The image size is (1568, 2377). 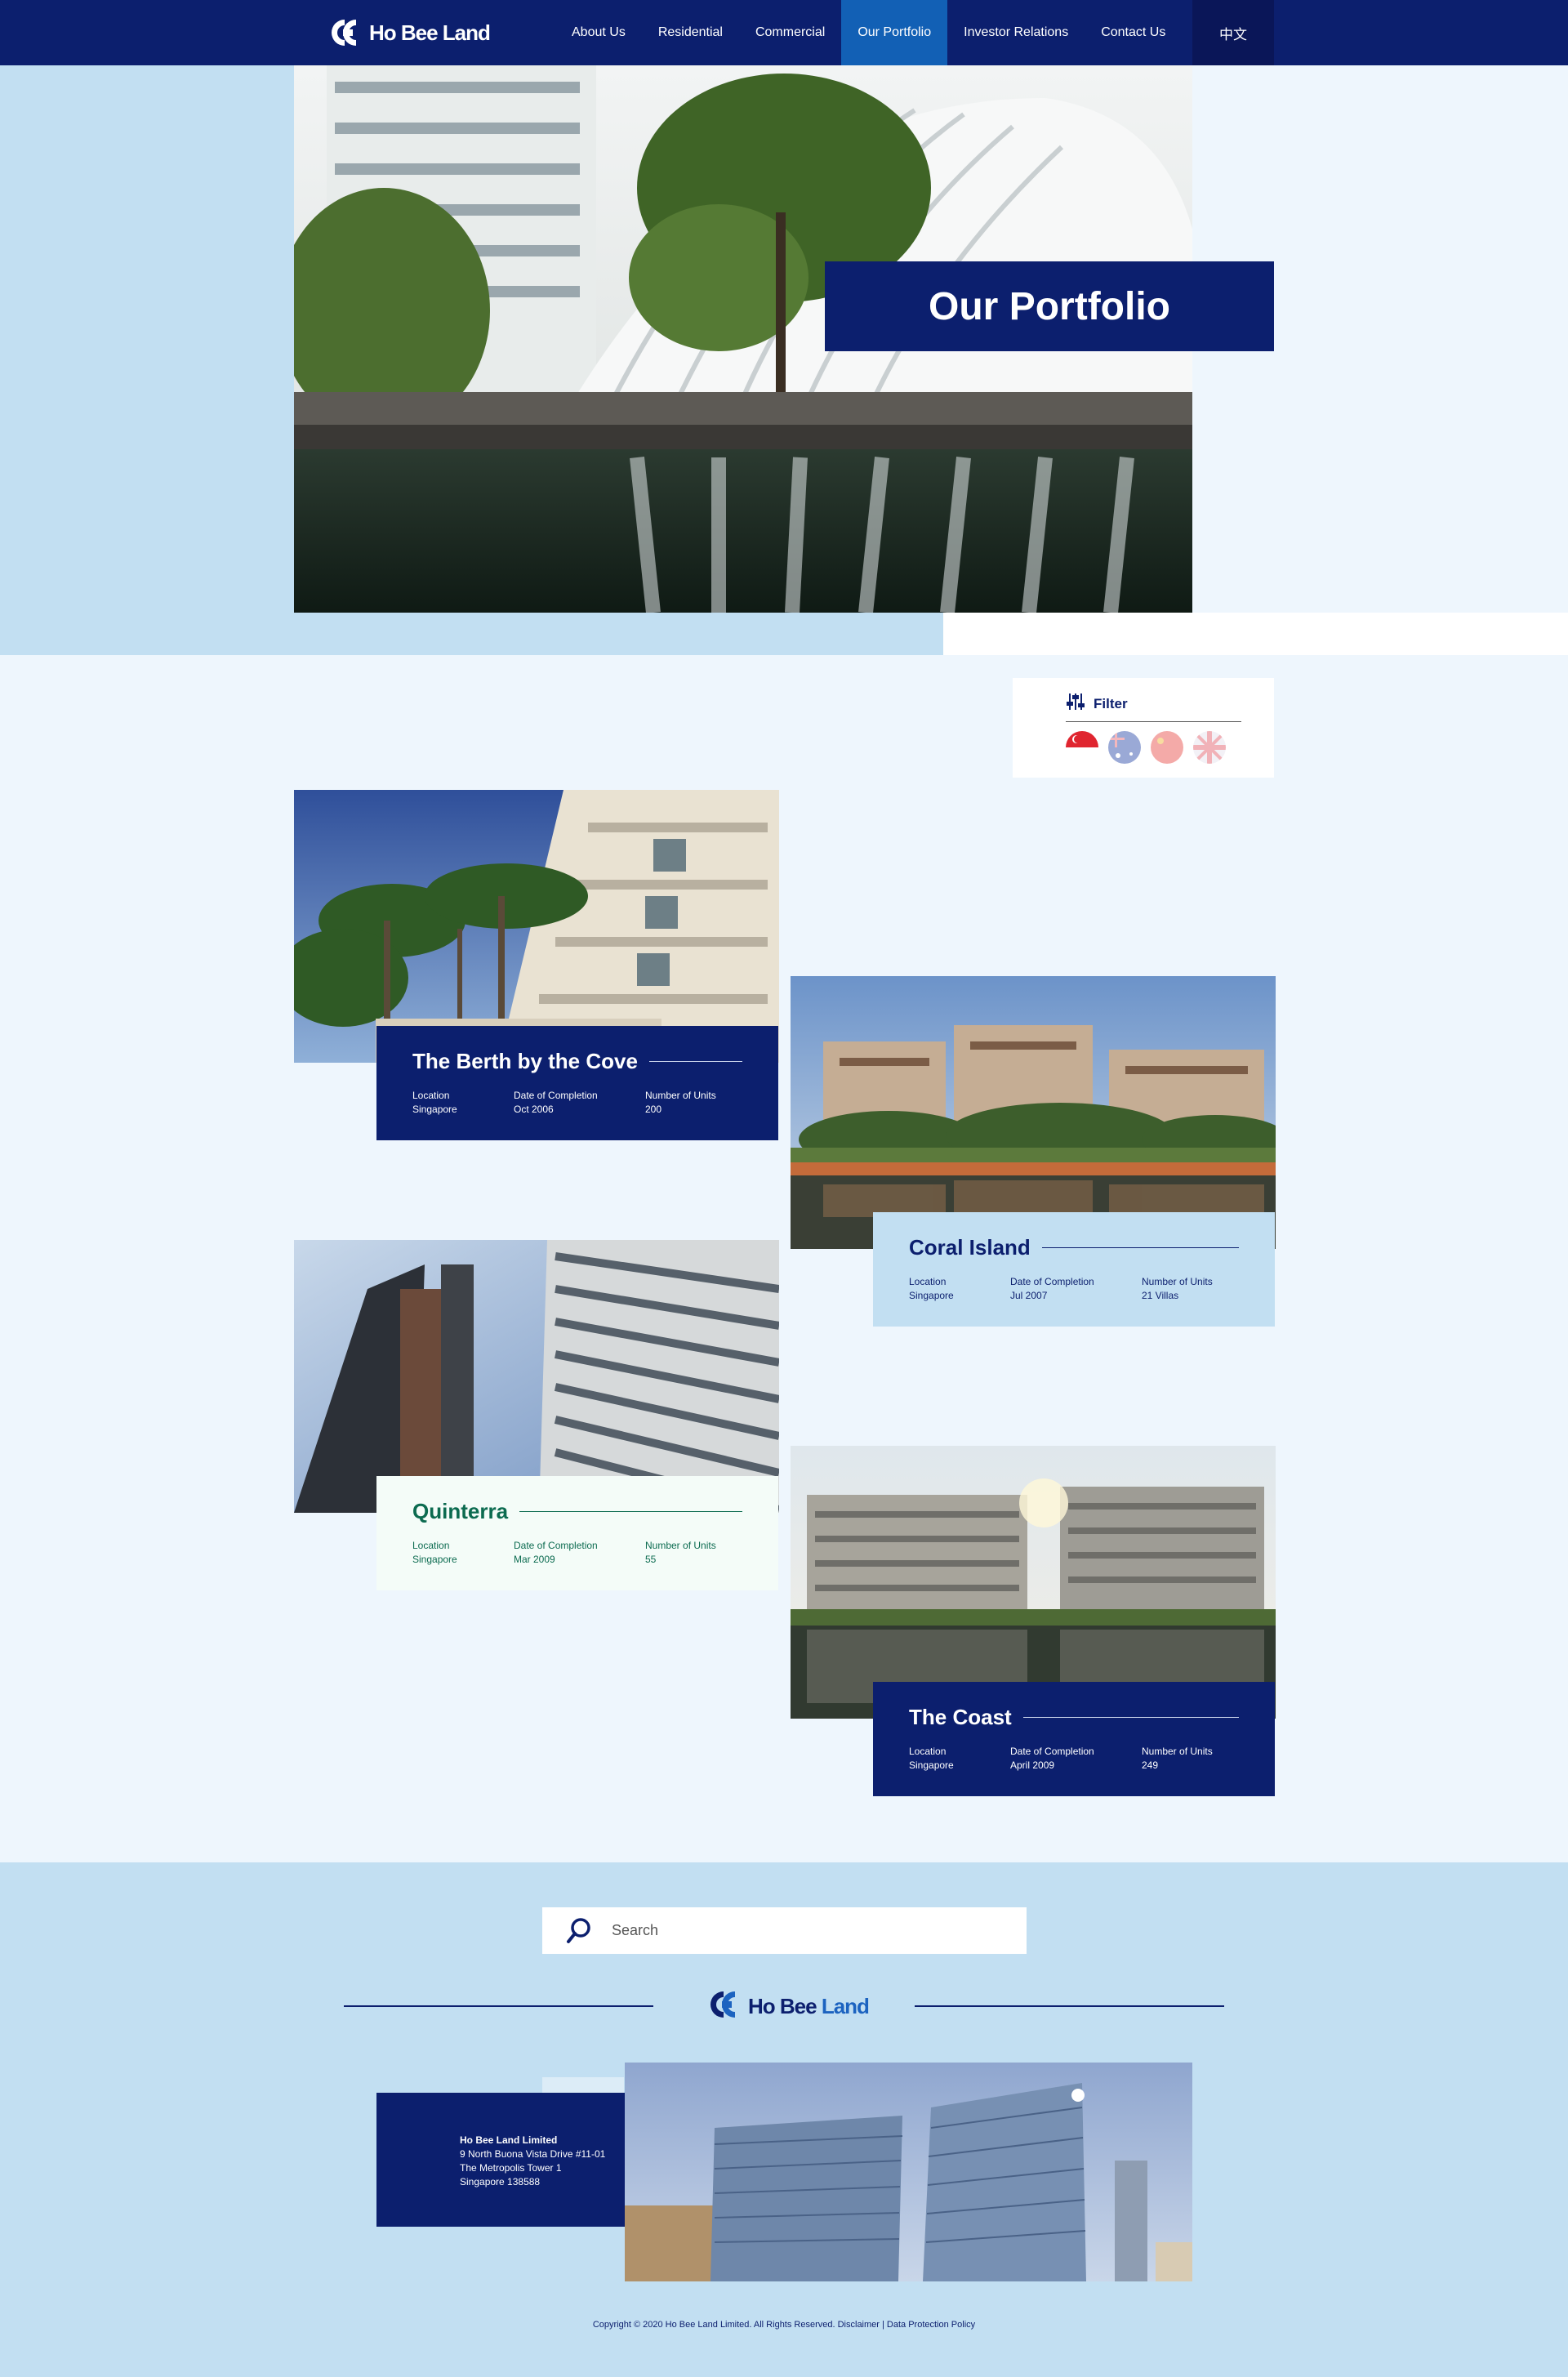 What do you see at coordinates (1177, 1289) in the screenshot?
I see `meta-units: Number of Units 21 Villas` at bounding box center [1177, 1289].